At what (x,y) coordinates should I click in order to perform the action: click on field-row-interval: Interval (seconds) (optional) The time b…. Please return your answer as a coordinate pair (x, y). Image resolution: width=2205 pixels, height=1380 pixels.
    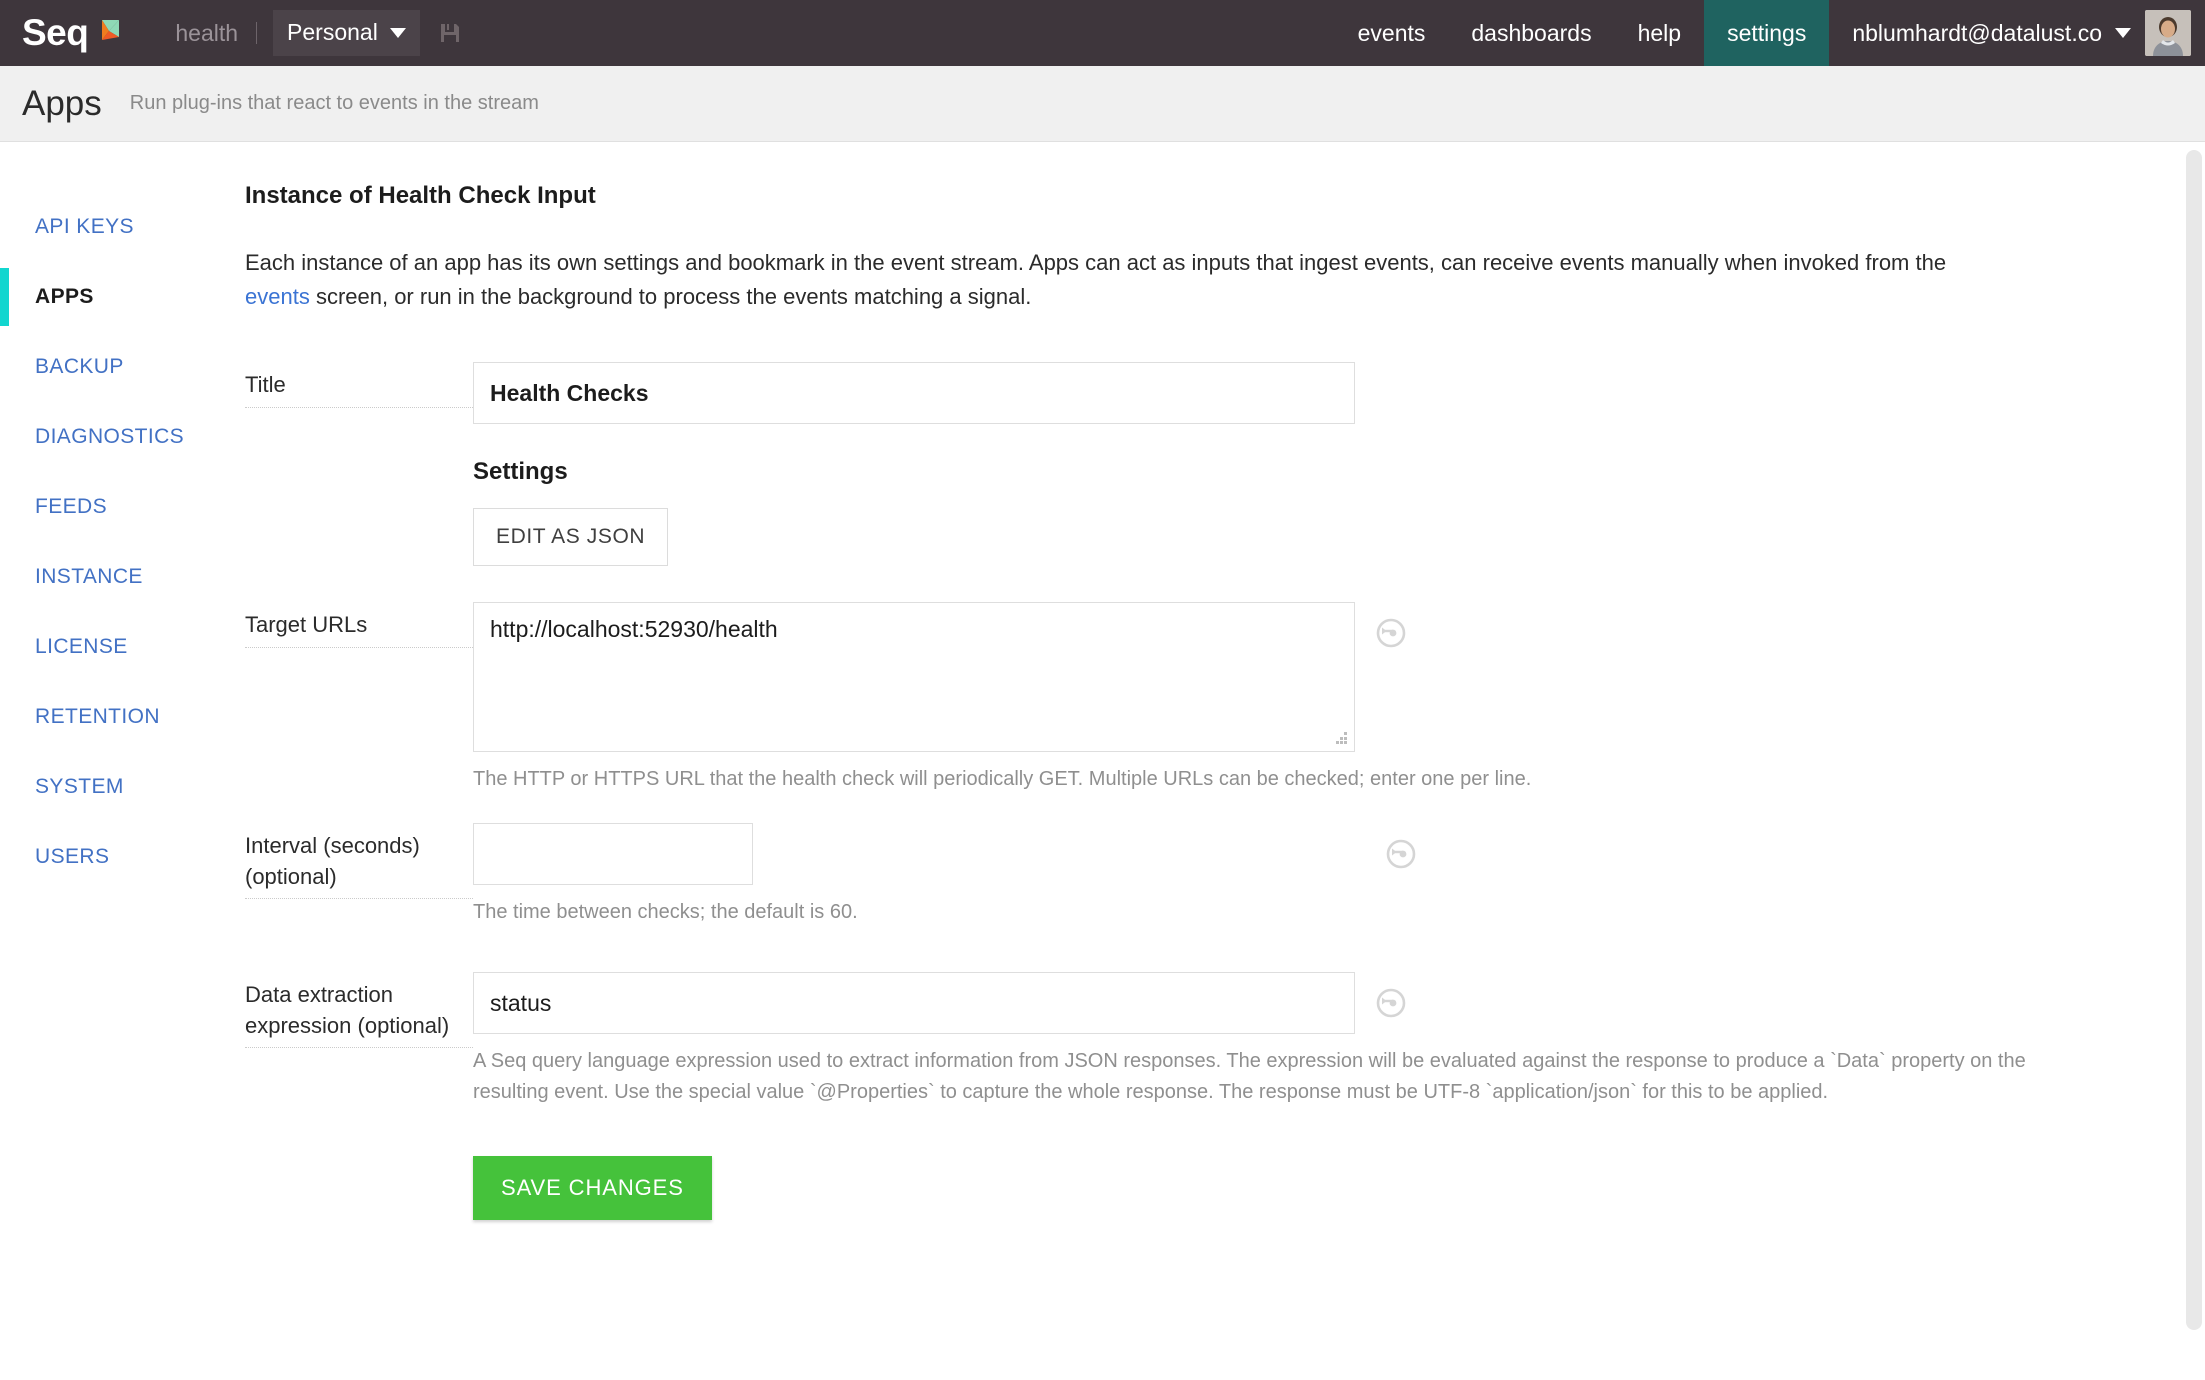
    Looking at the image, I should click on (1145, 875).